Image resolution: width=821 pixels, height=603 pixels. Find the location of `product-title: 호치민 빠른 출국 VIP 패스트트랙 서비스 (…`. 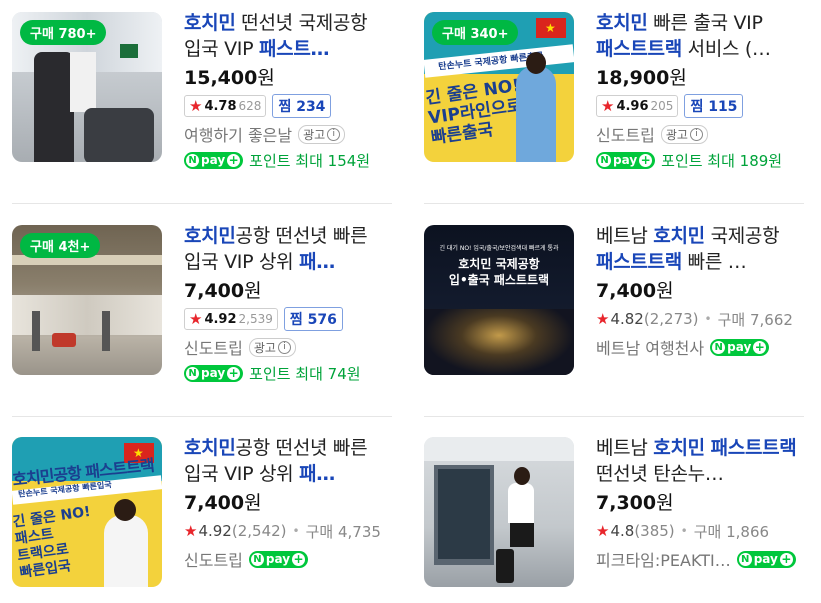

product-title: 호치민 빠른 출국 VIP 패스트트랙 서비스 (… is located at coordinates (701, 36).